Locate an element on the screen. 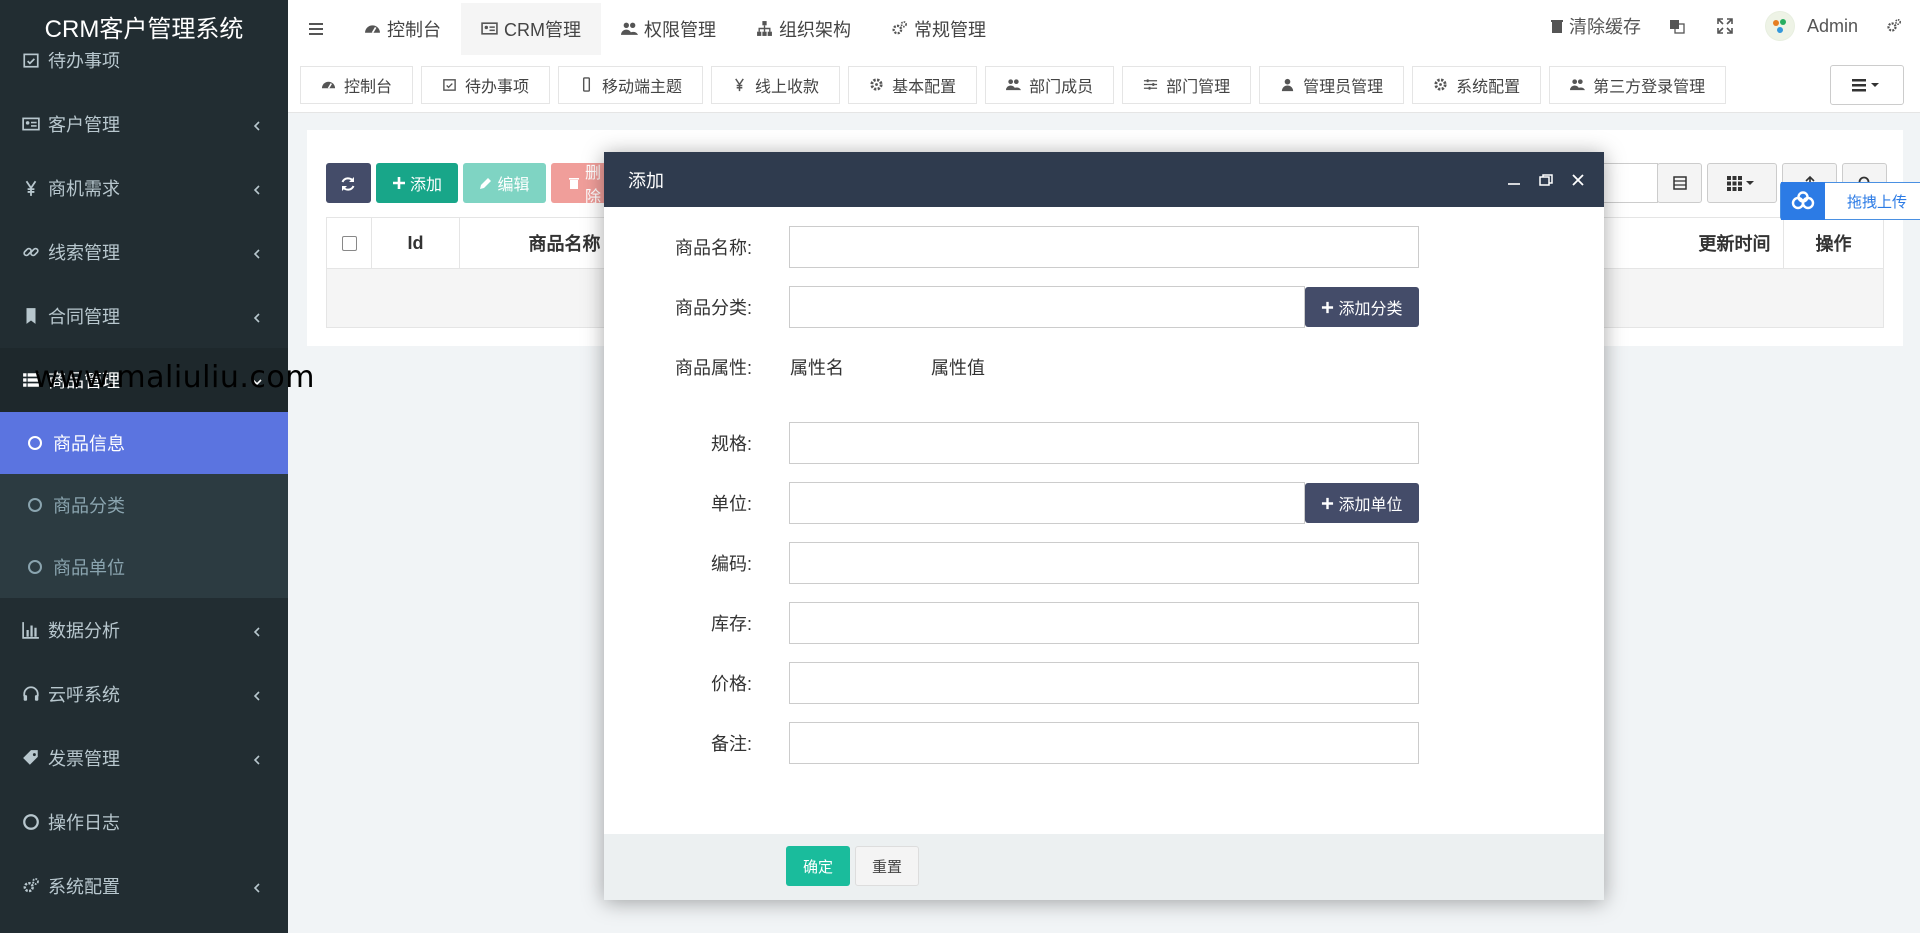 This screenshot has width=1920, height=933. add-category-button: 添加分类 is located at coordinates (1362, 307).